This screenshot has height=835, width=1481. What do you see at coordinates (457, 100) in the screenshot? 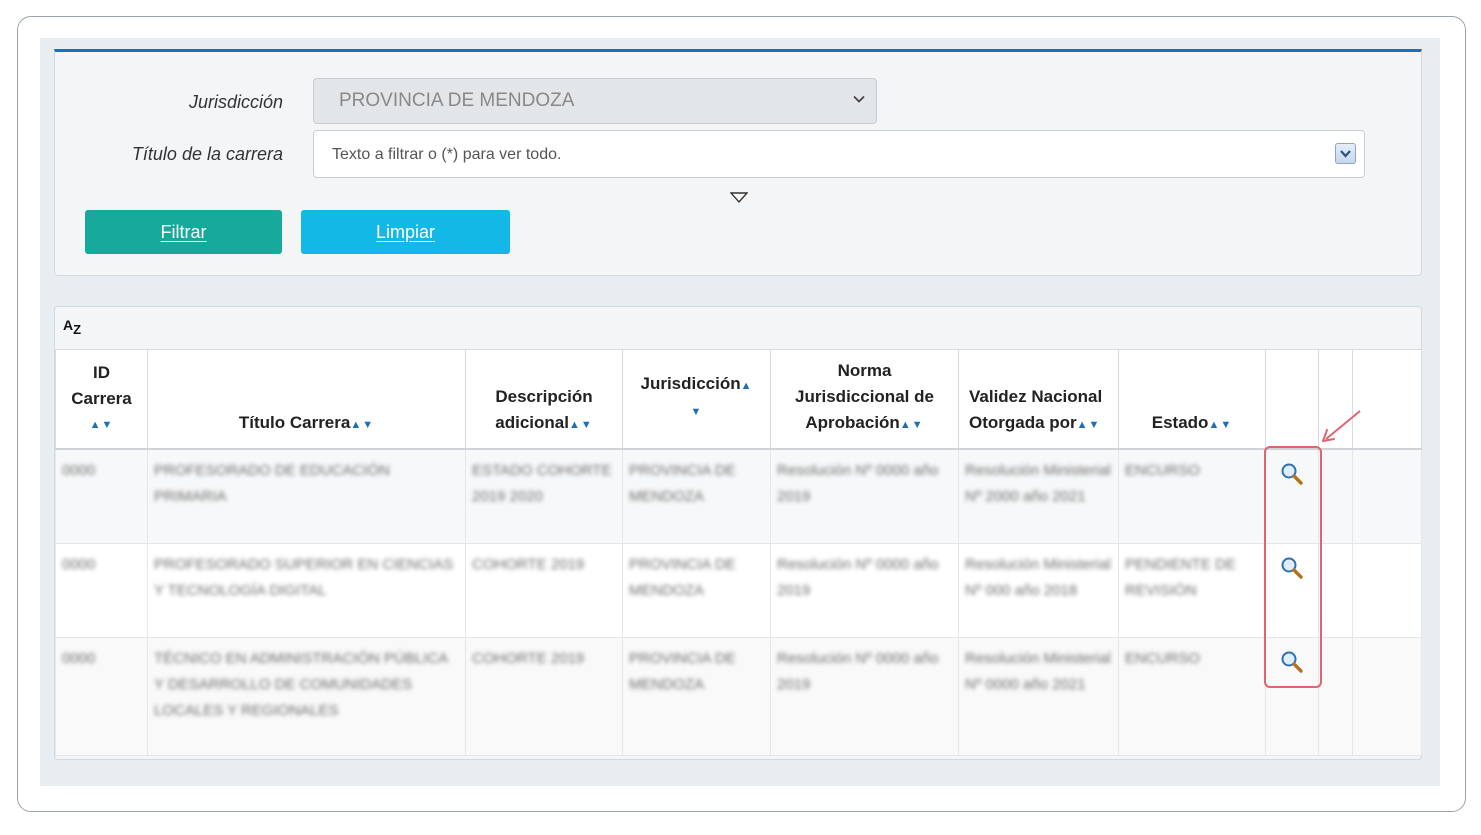
I see `jurisdiccion-value: PROVINCIA DE MENDOZA` at bounding box center [457, 100].